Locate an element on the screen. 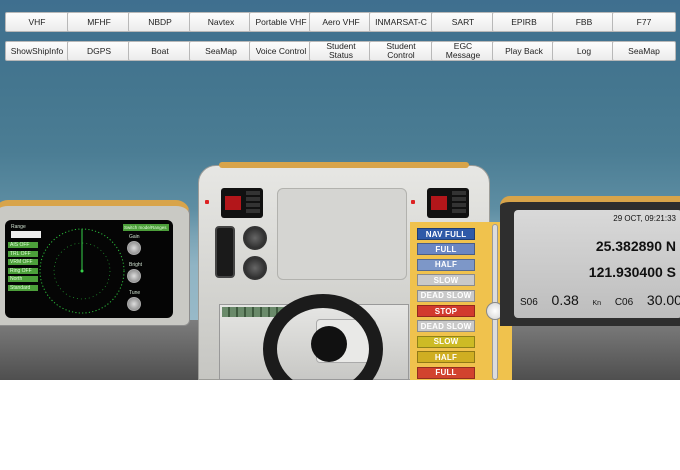 The width and height of the screenshot is (680, 470). telegraph-button-8: HALF is located at coordinates (446, 357).